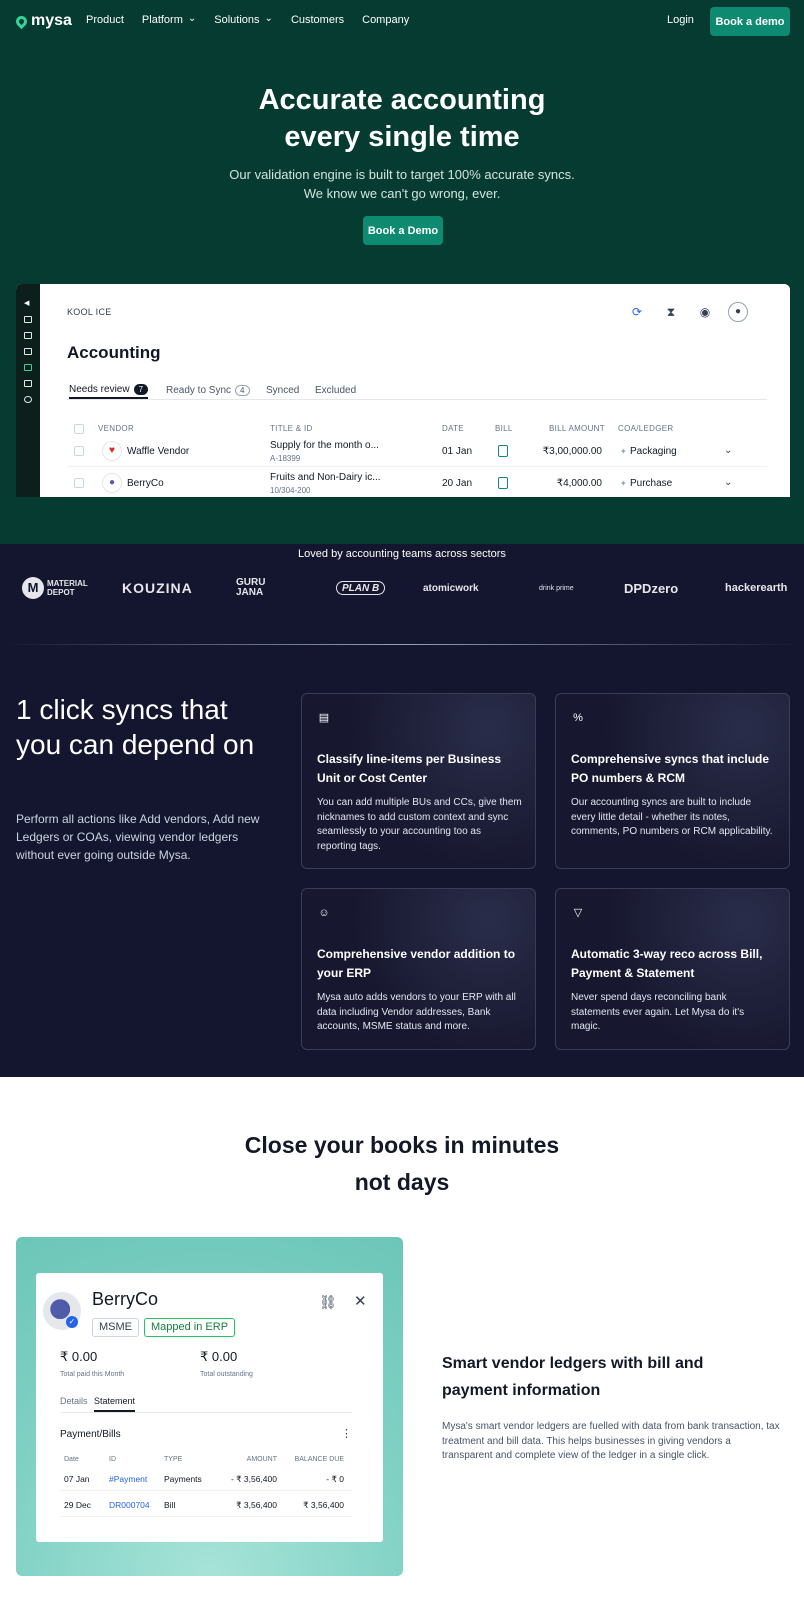  Describe the element at coordinates (92, 1374) in the screenshot. I see `total-paid-label: Total paid this Month` at that location.